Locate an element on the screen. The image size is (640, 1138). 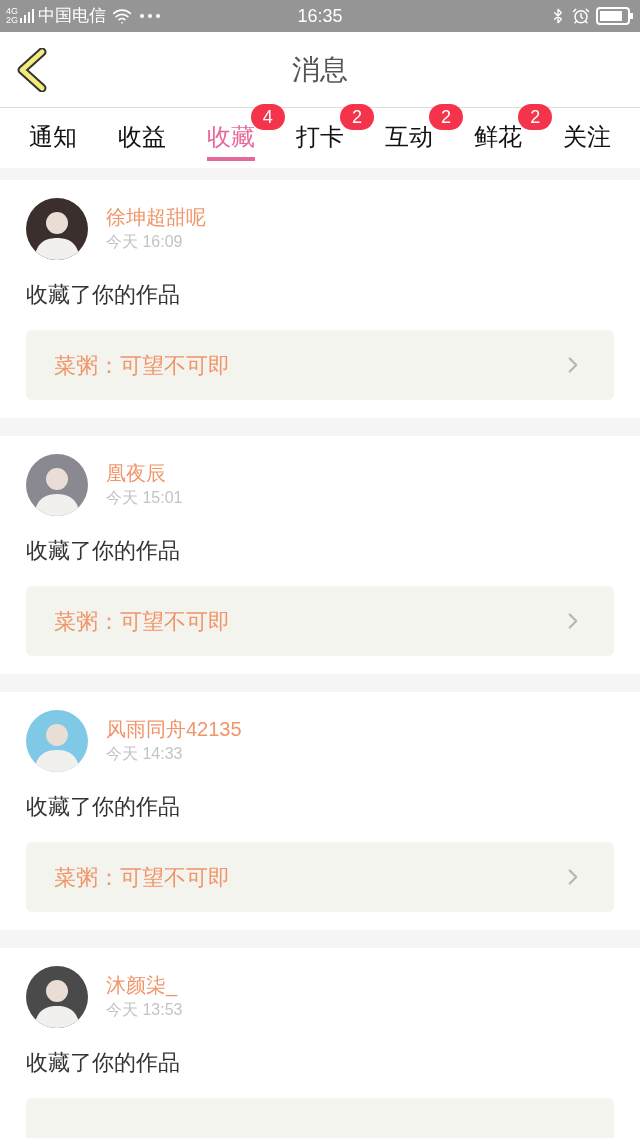
user-name: 凰夜辰 is located at coordinates (144, 473).